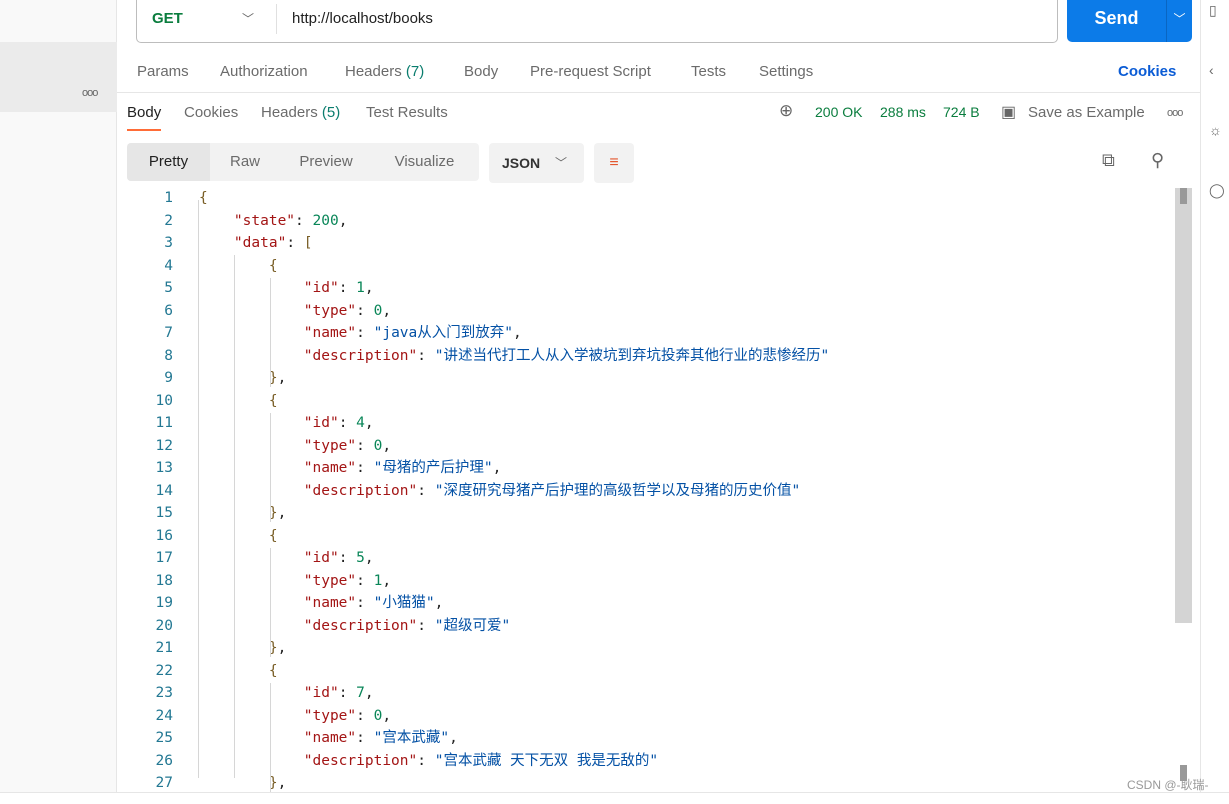 The width and height of the screenshot is (1229, 804). Describe the element at coordinates (407, 112) in the screenshot. I see `tab-test-results: Test Results` at that location.